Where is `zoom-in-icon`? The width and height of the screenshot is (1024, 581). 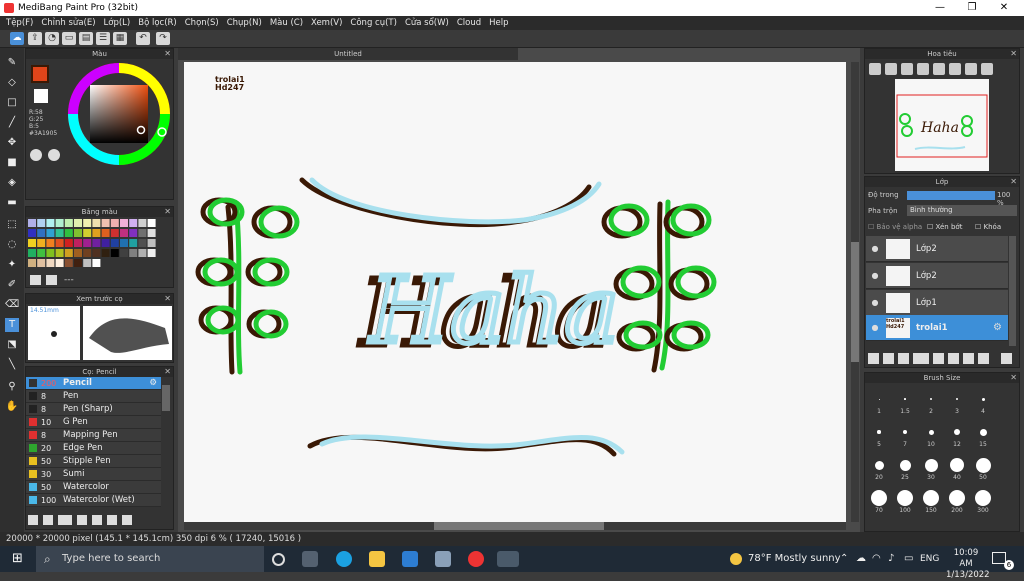
zoom-in-icon is located at coordinates (875, 69).